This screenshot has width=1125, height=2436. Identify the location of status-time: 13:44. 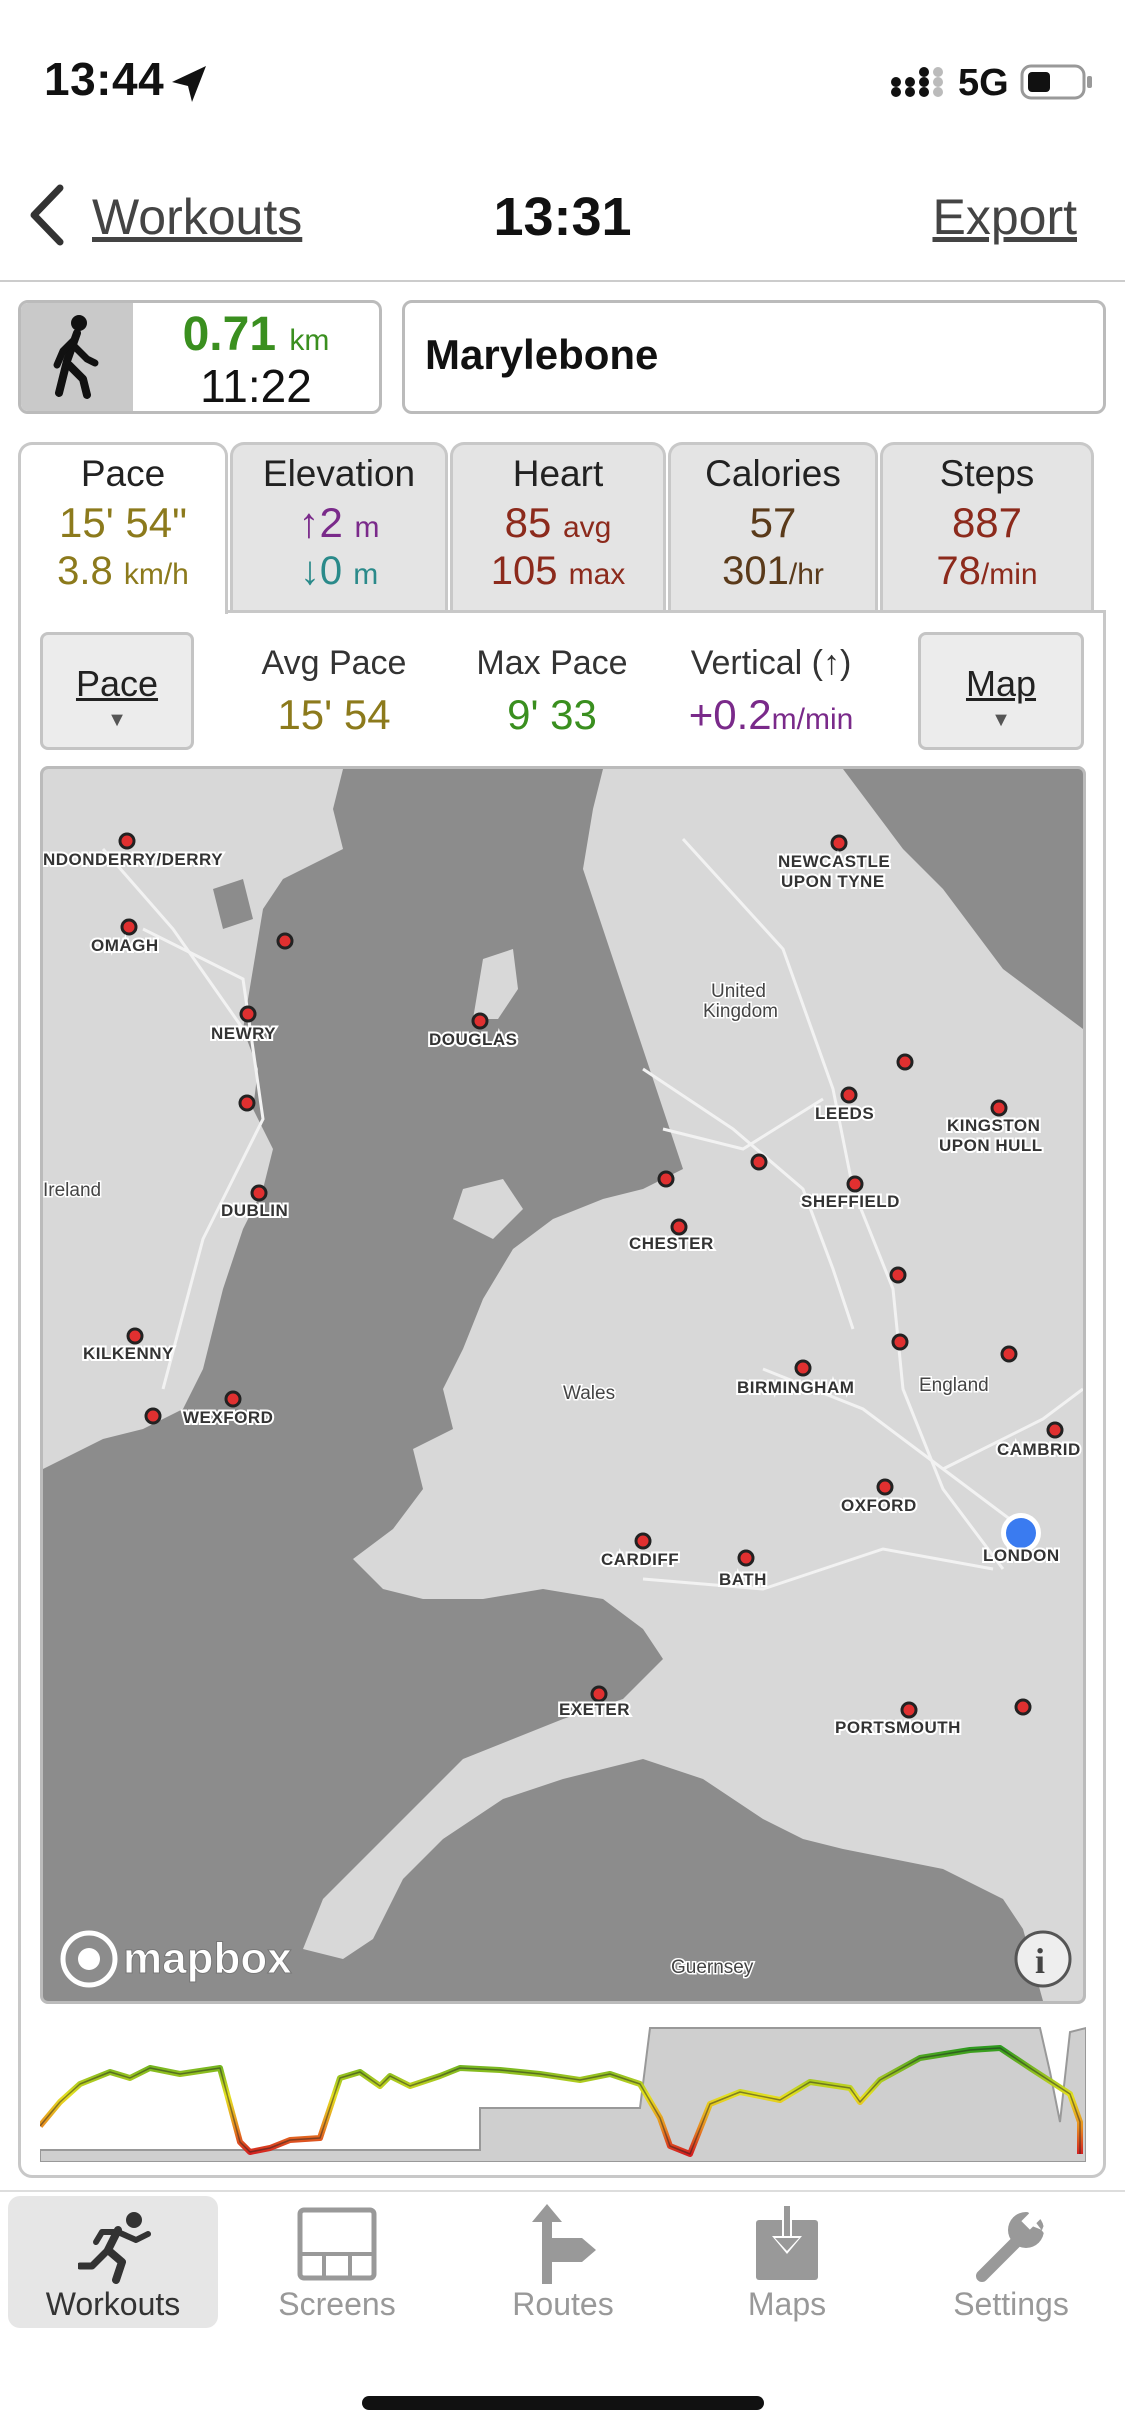
(104, 79).